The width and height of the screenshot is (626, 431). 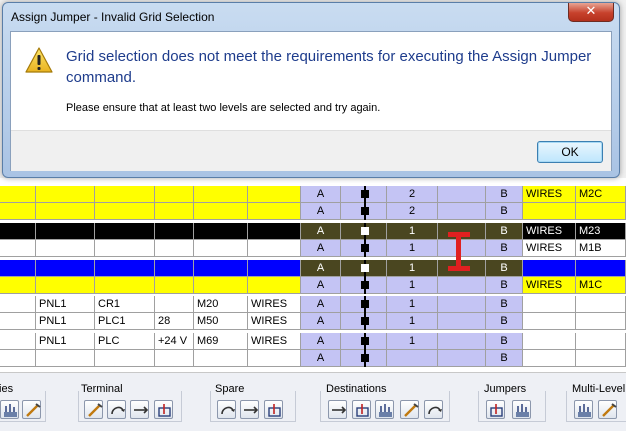 What do you see at coordinates (9, 409) in the screenshot?
I see `properties-button` at bounding box center [9, 409].